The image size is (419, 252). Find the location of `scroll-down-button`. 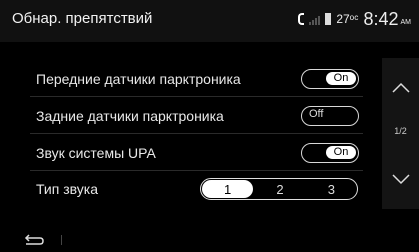

scroll-down-button is located at coordinates (400, 179).